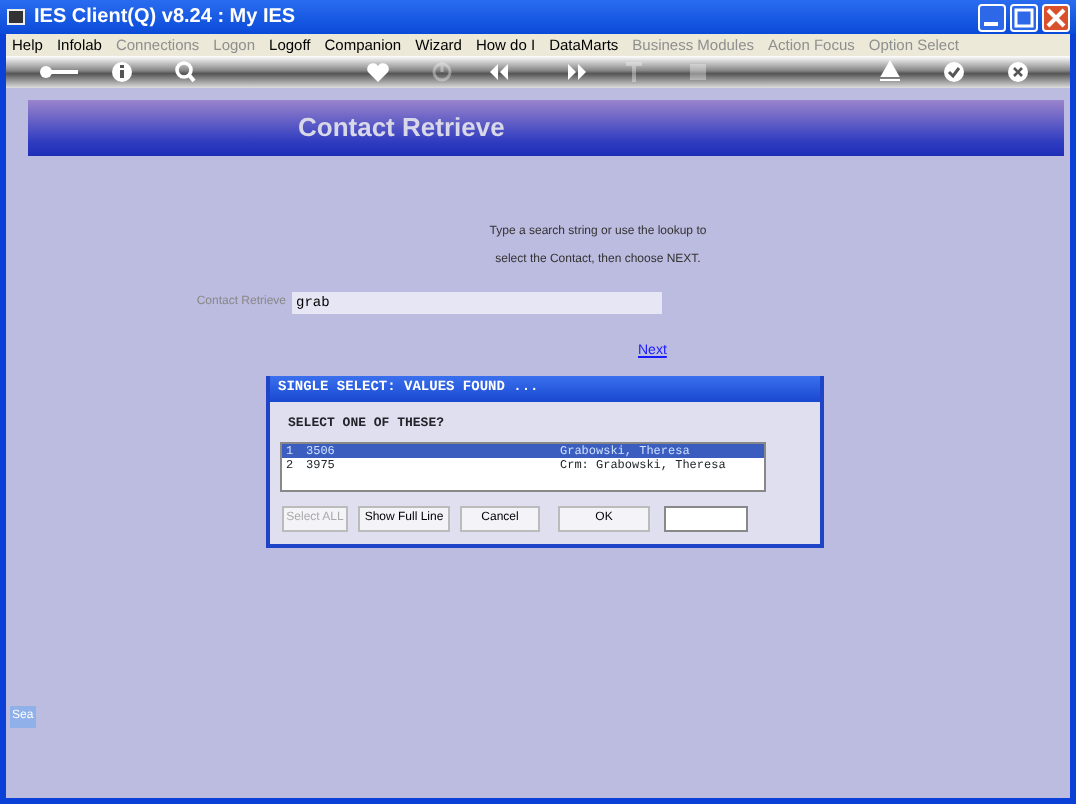  Describe the element at coordinates (990, 24) in the screenshot. I see `minimize-icon` at that location.